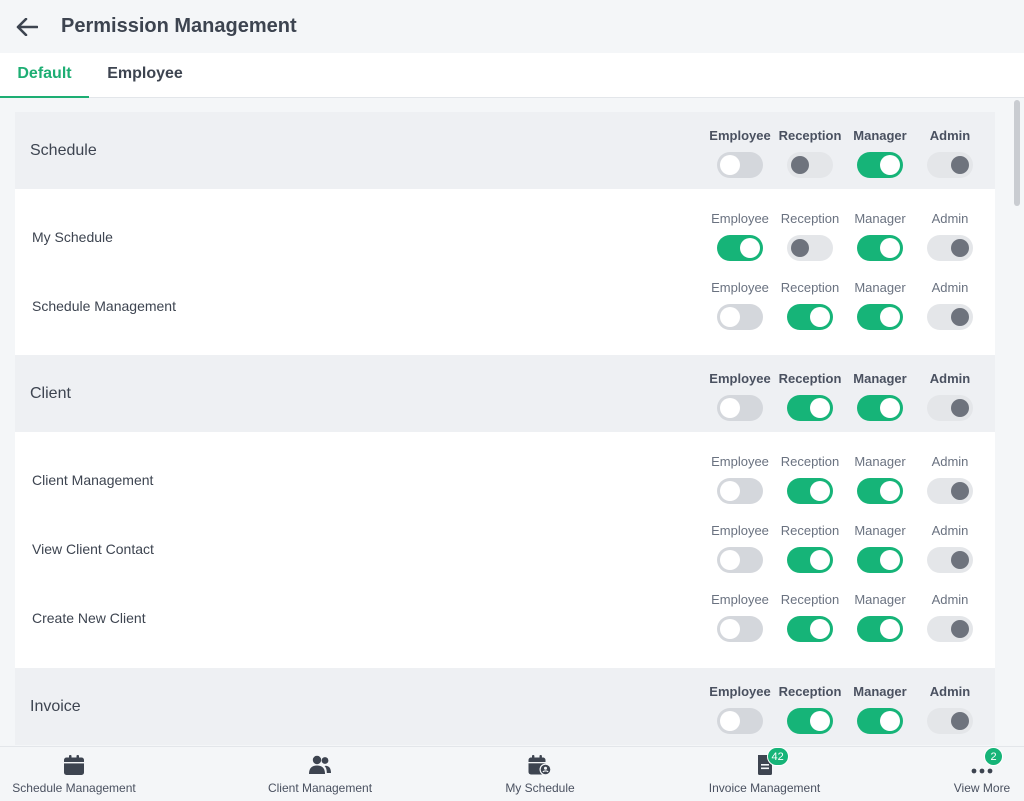 Image resolution: width=1024 pixels, height=801 pixels. Describe the element at coordinates (1017, 153) in the screenshot. I see `scrollbar` at that location.